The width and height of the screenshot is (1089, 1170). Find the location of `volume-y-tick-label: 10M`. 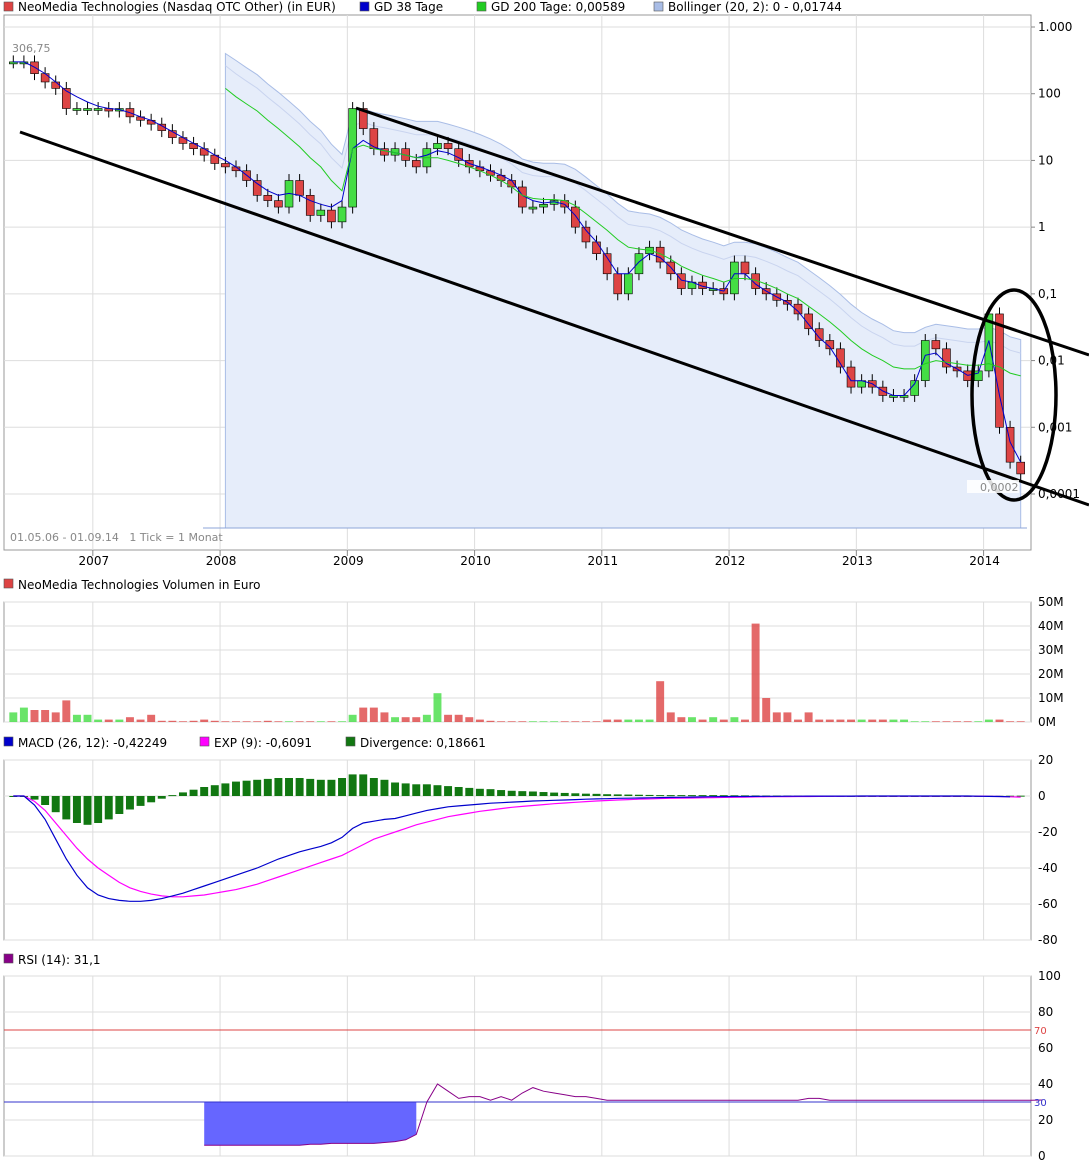

volume-y-tick-label: 10M is located at coordinates (1051, 698).